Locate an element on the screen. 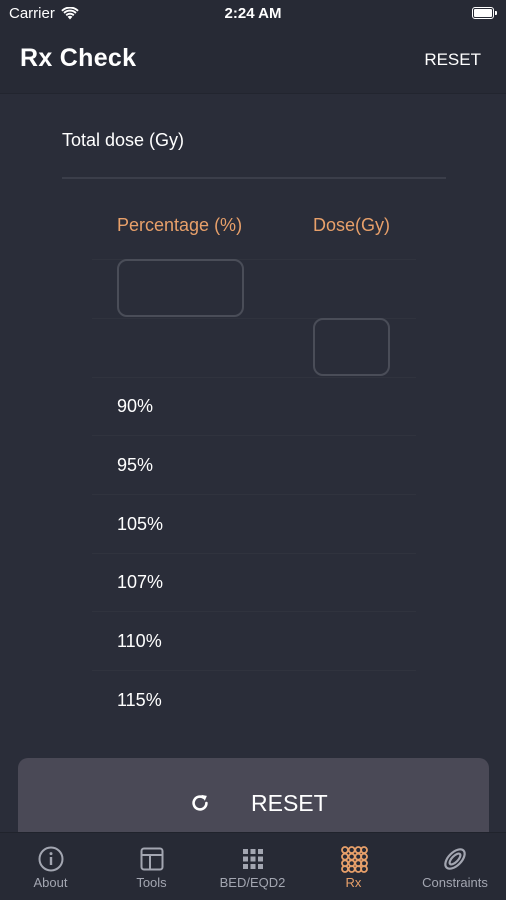 This screenshot has height=900, width=506. status-bar: Carrier 2:24 AM is located at coordinates (253, 14).